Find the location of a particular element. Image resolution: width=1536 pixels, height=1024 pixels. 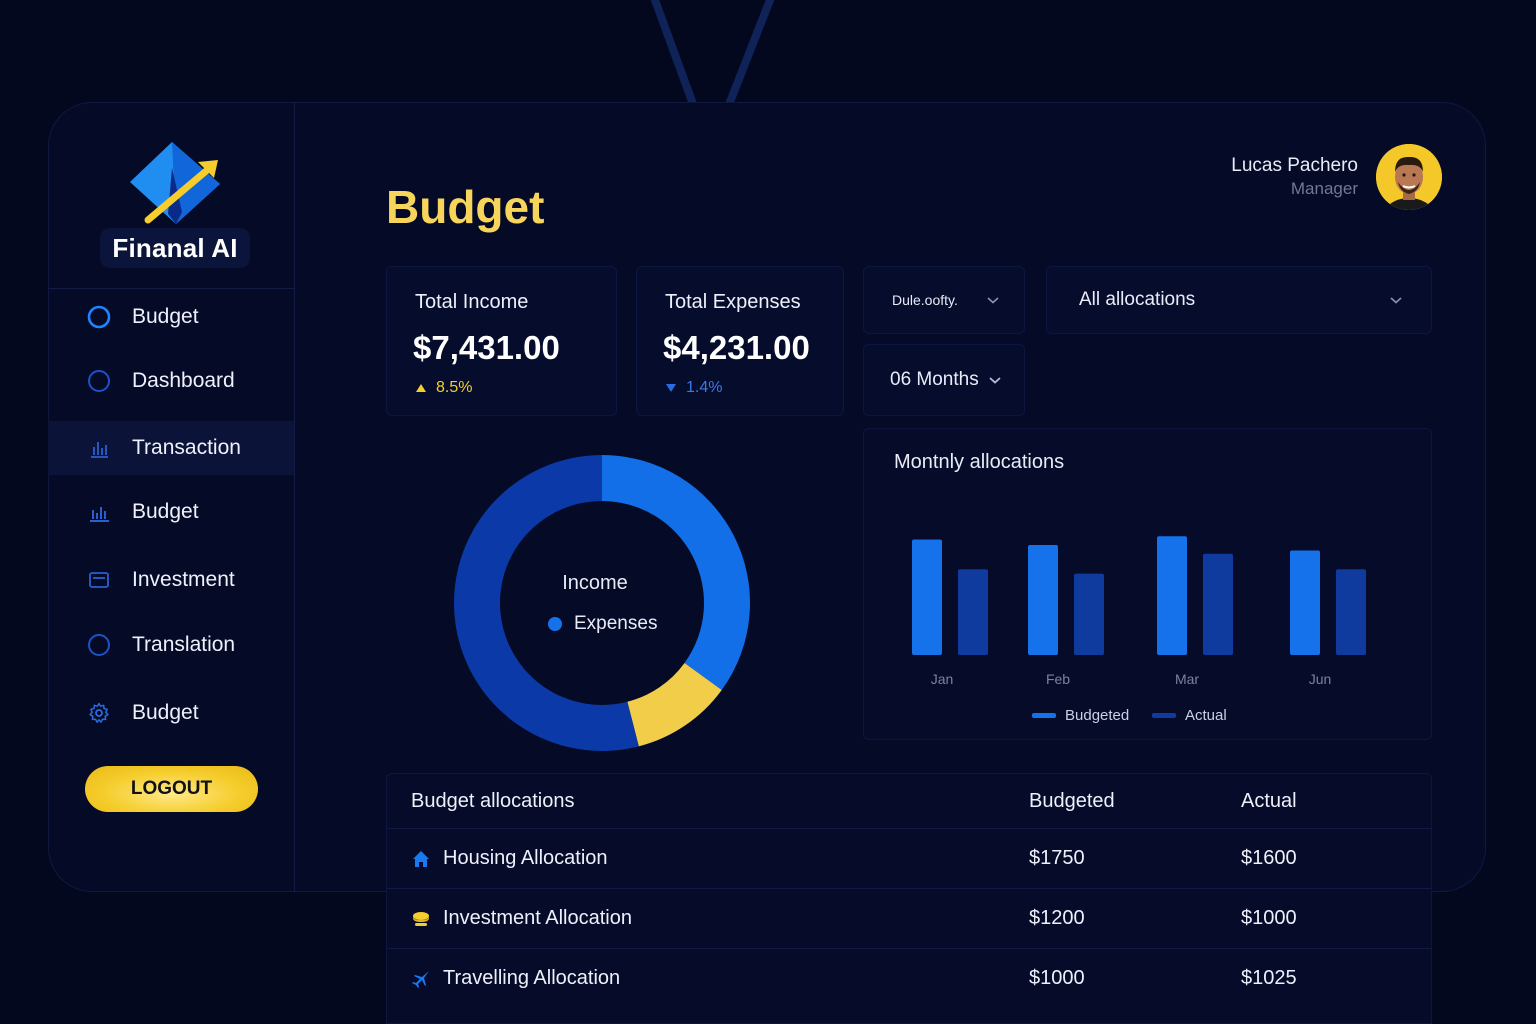

sidebar-item-translation: Translation is located at coordinates (171, 645).